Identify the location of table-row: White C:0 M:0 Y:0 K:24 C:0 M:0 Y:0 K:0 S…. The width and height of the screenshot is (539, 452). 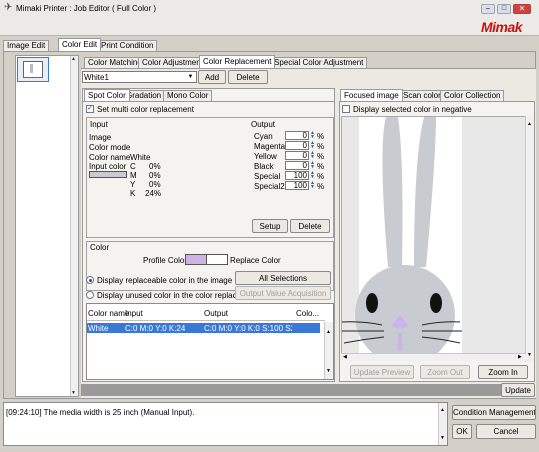
(203, 328).